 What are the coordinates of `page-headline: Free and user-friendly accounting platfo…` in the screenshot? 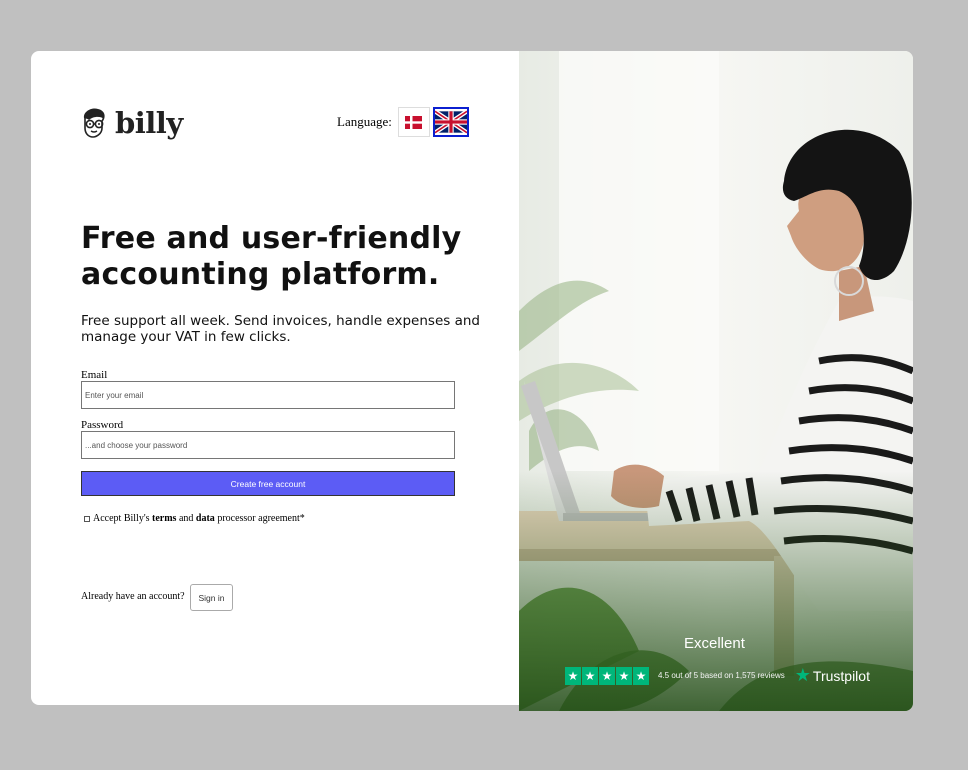 It's located at (271, 256).